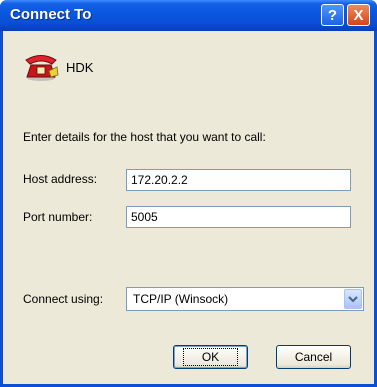  I want to click on telephone-icon, so click(42, 68).